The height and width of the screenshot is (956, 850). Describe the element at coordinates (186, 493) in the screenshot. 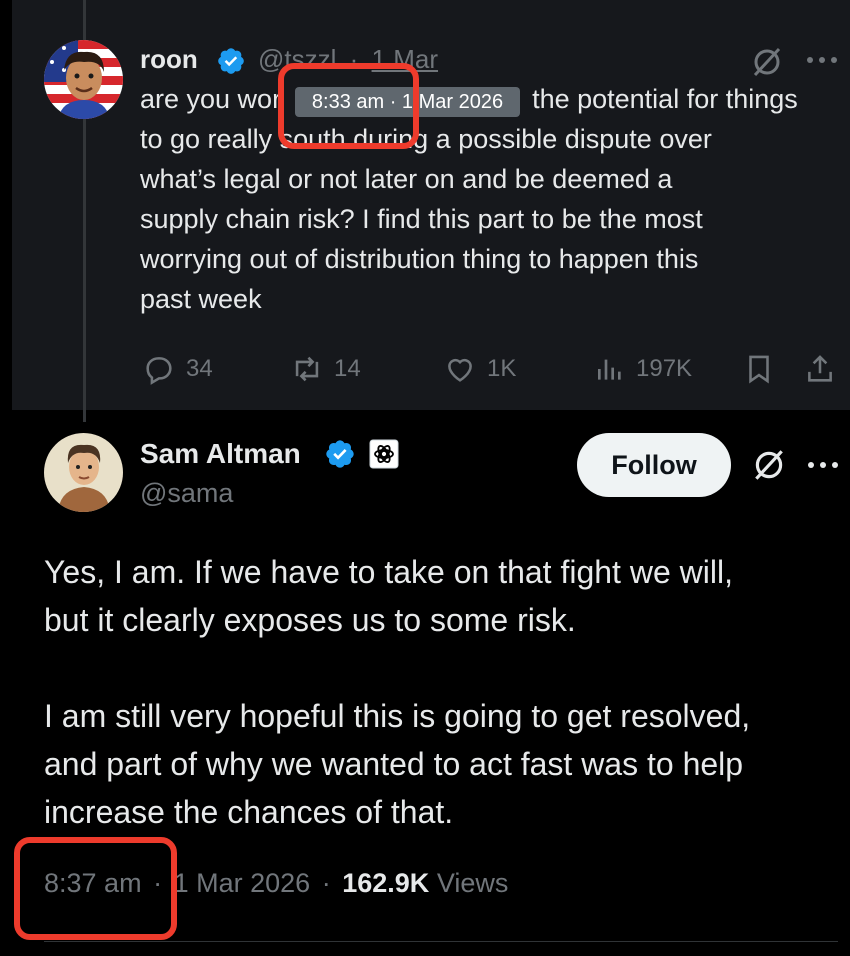

I see `main-handle: @sama` at that location.